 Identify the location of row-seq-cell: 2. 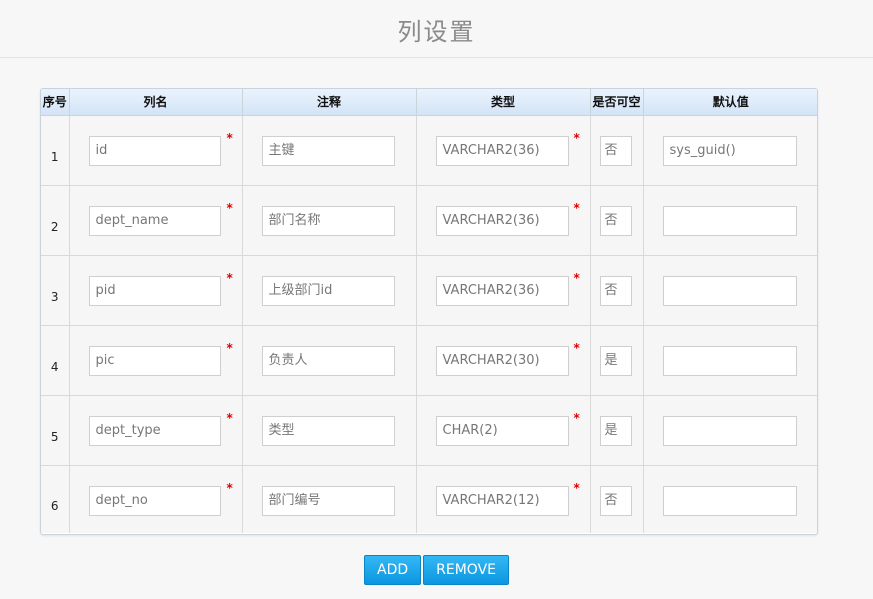
(55, 220).